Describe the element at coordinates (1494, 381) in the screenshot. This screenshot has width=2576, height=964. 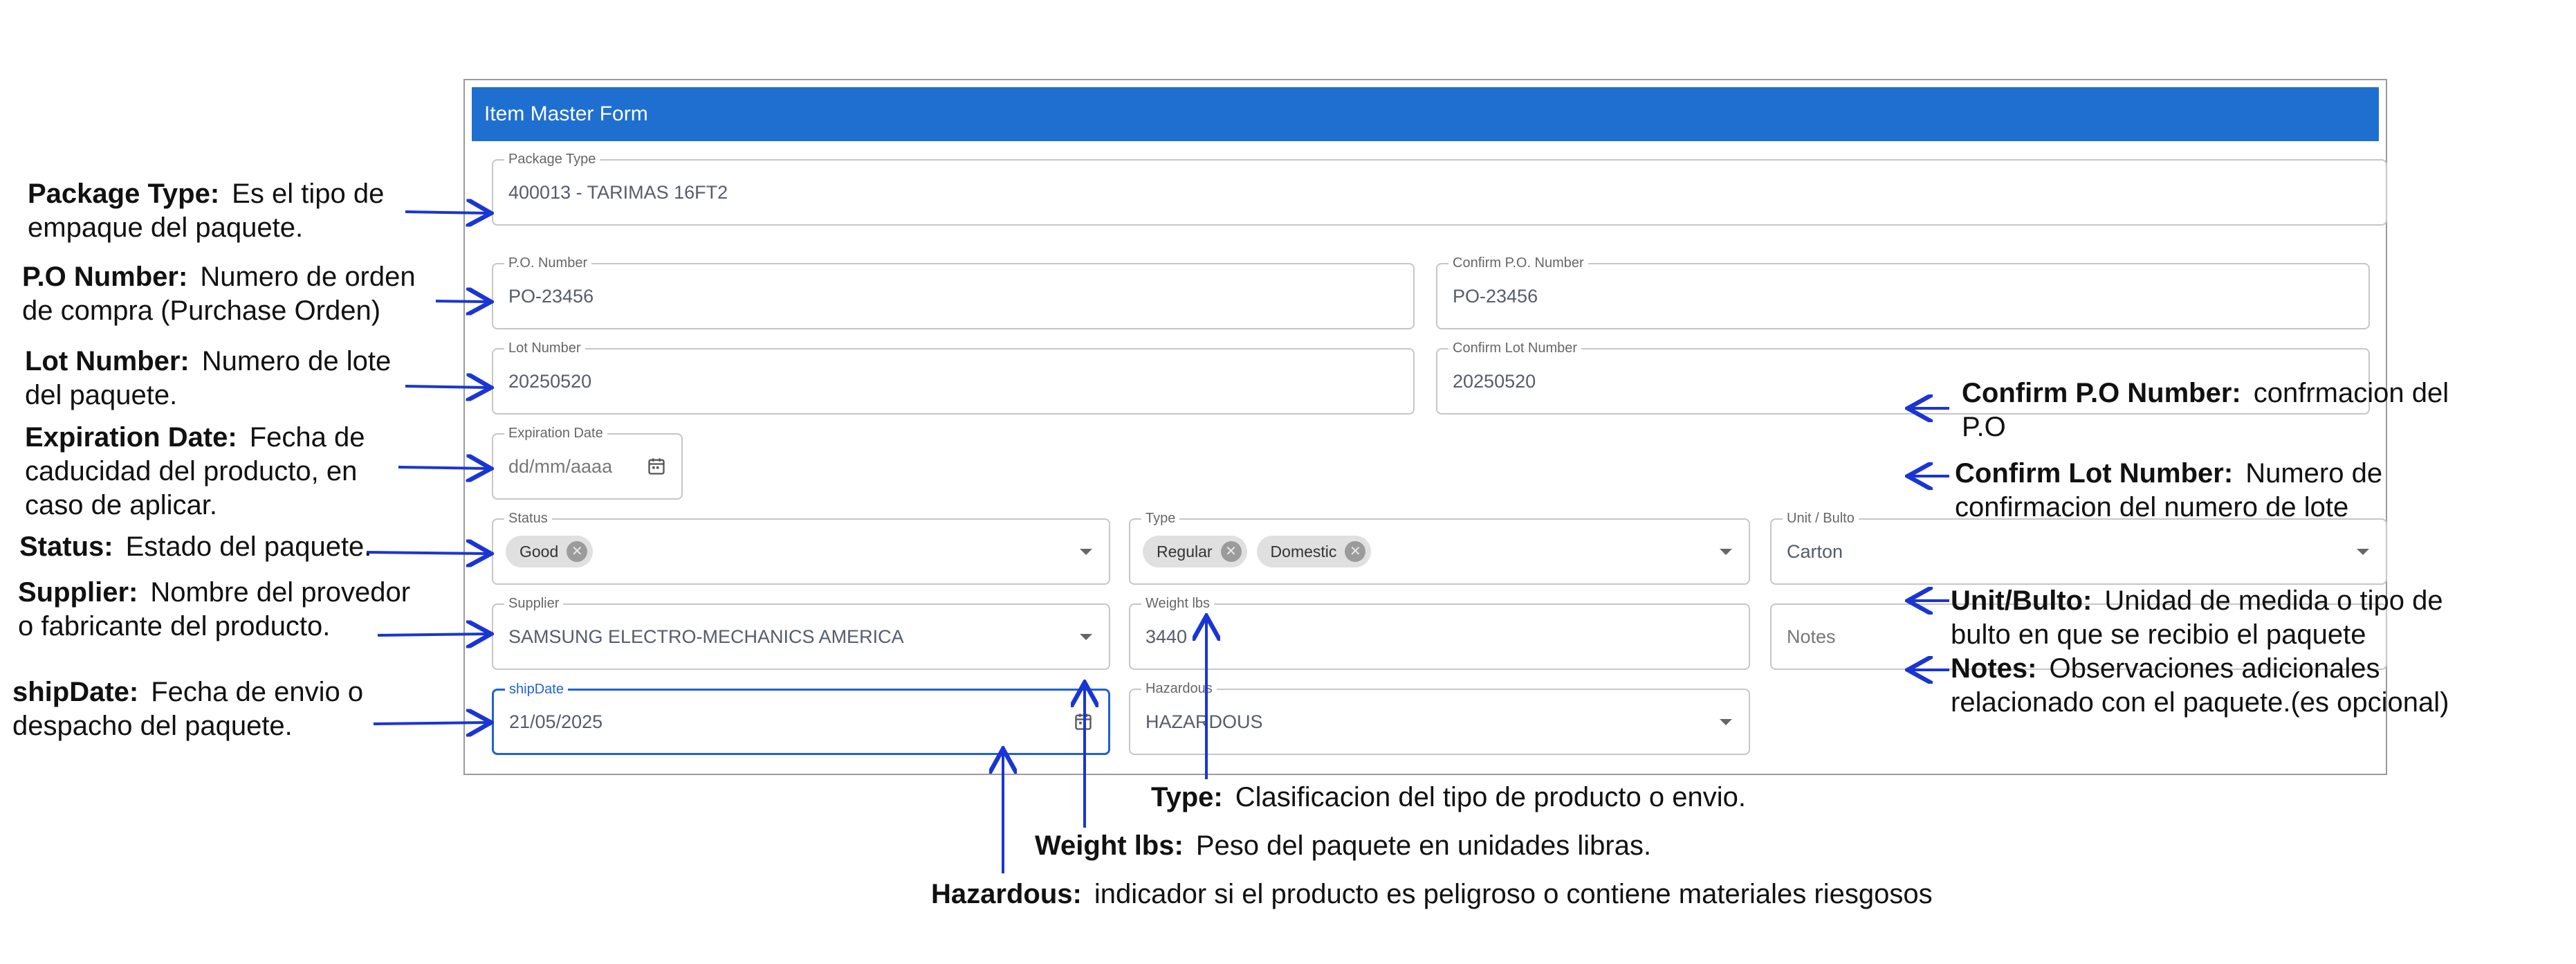
I see `confirm-lot-number-value: 20250520` at that location.